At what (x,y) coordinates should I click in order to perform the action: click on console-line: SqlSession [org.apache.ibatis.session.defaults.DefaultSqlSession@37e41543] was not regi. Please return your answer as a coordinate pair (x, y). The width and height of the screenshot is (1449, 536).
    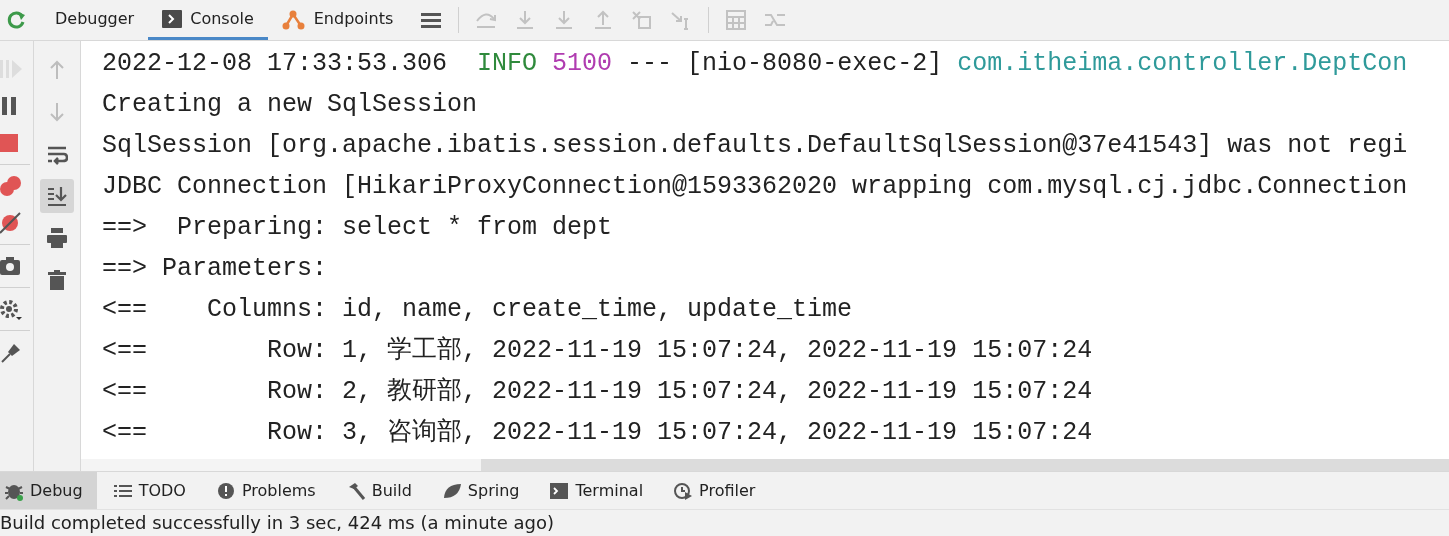
    Looking at the image, I should click on (755, 146).